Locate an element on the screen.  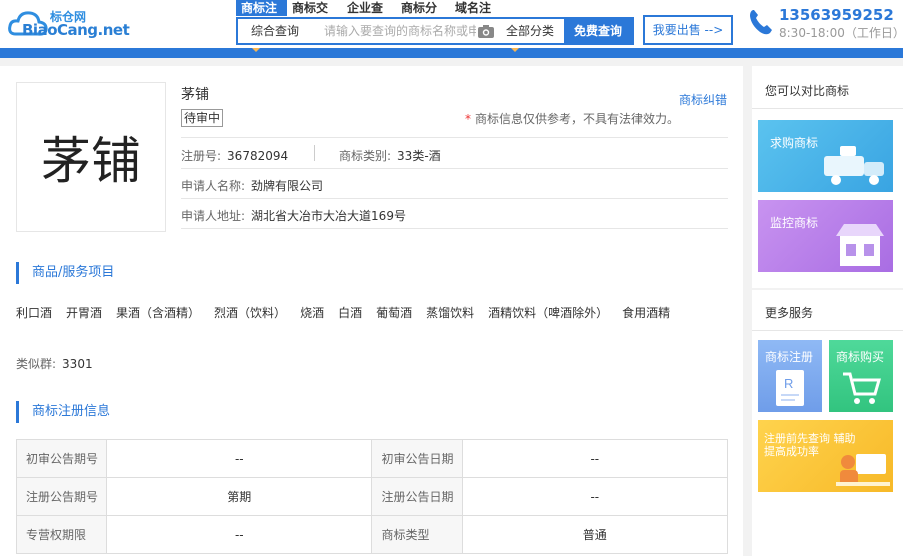
search-bar: 综合查询 全部分类 免费查询 is located at coordinates (435, 31).